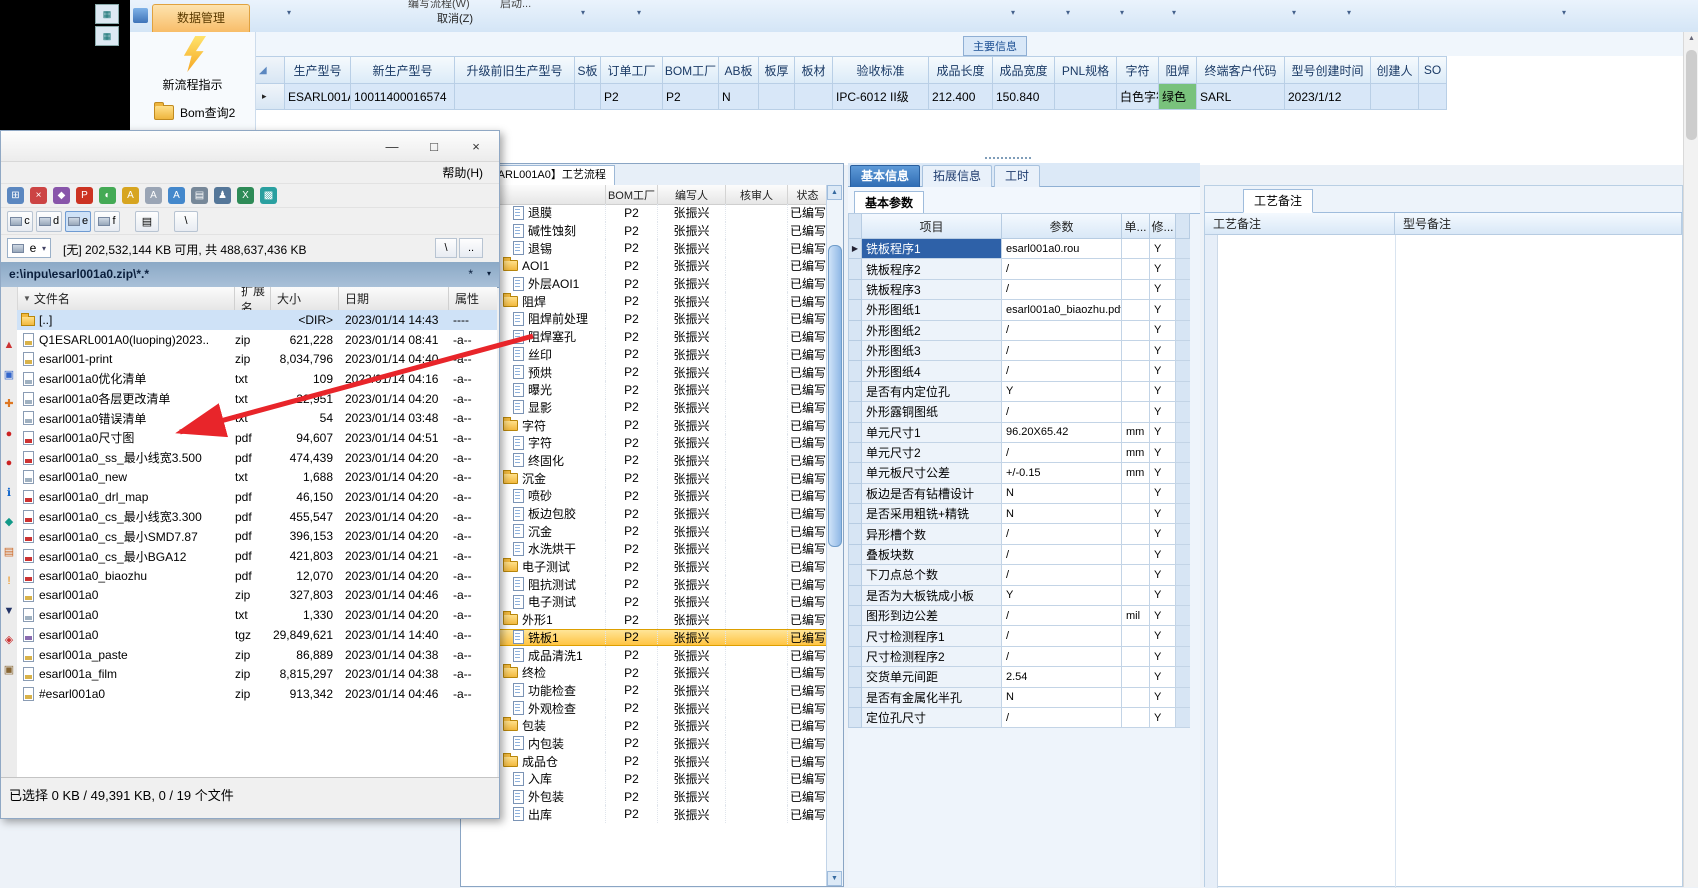 The height and width of the screenshot is (888, 1698). What do you see at coordinates (515, 70) in the screenshot?
I see `grid-column-header: 升级前旧生产型号` at bounding box center [515, 70].